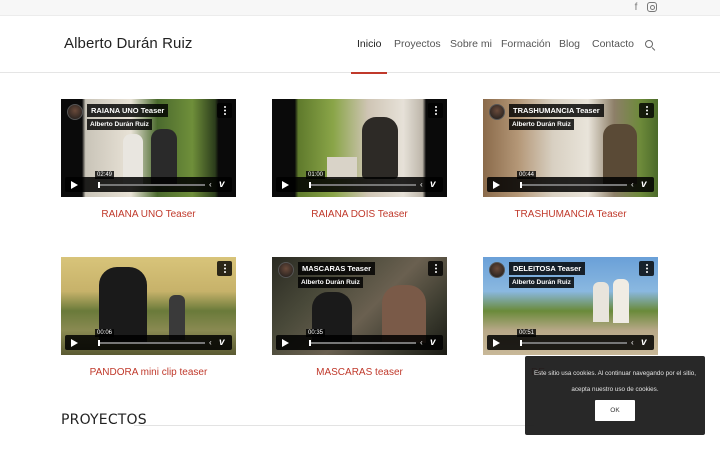  Describe the element at coordinates (369, 73) in the screenshot. I see `active-nav-indicator` at that location.